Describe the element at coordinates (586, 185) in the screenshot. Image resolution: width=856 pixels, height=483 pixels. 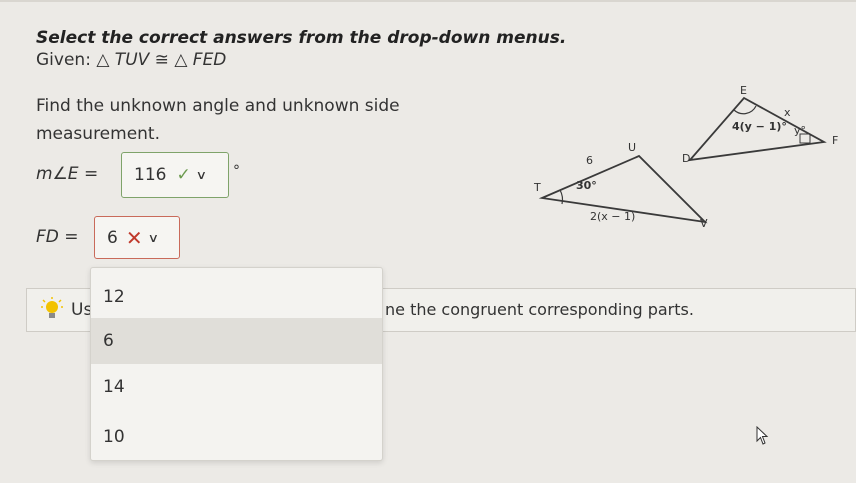
I see `angle-t-label: 30°` at that location.